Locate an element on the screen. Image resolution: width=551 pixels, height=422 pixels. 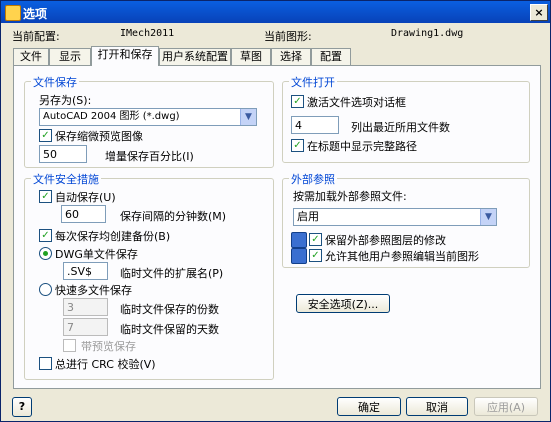
xref-edit-icon is located at coordinates (299, 256).